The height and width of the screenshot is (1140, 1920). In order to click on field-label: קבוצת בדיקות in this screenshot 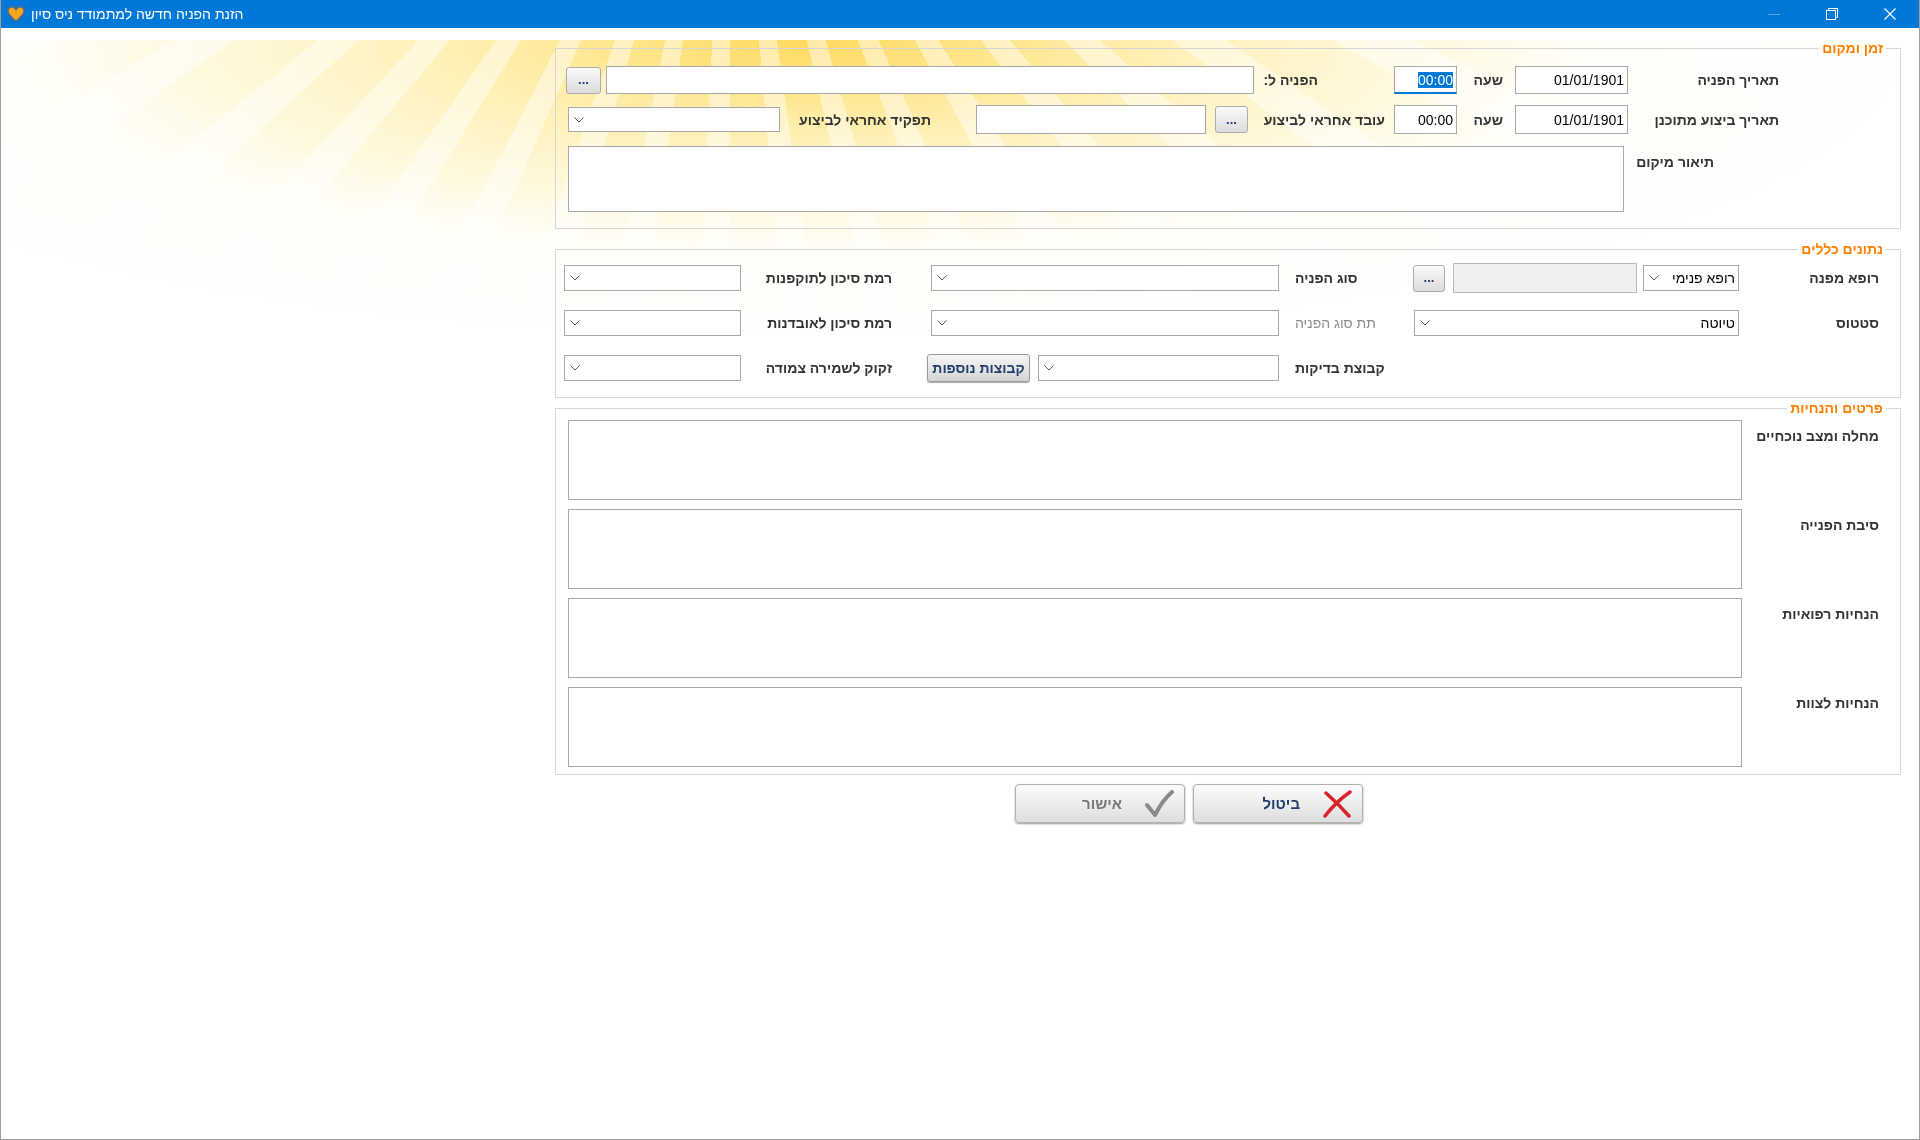, I will do `click(1340, 368)`.